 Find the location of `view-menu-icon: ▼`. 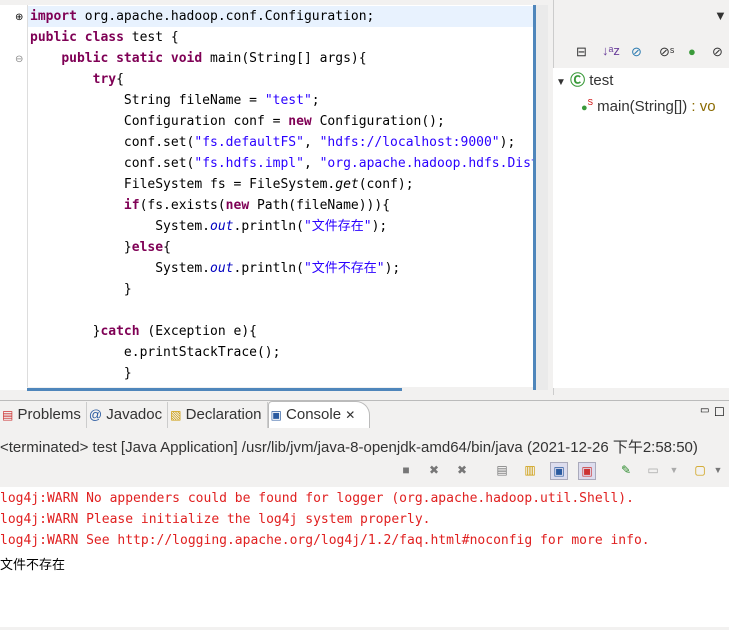

view-menu-icon: ▼ is located at coordinates (720, 15).